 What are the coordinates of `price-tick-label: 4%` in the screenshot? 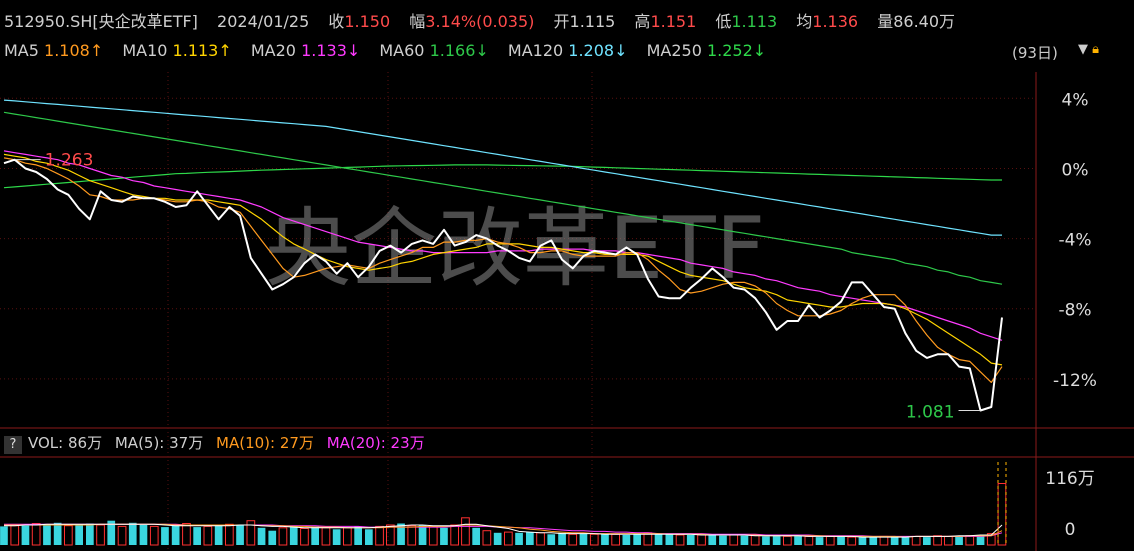 It's located at (1075, 100).